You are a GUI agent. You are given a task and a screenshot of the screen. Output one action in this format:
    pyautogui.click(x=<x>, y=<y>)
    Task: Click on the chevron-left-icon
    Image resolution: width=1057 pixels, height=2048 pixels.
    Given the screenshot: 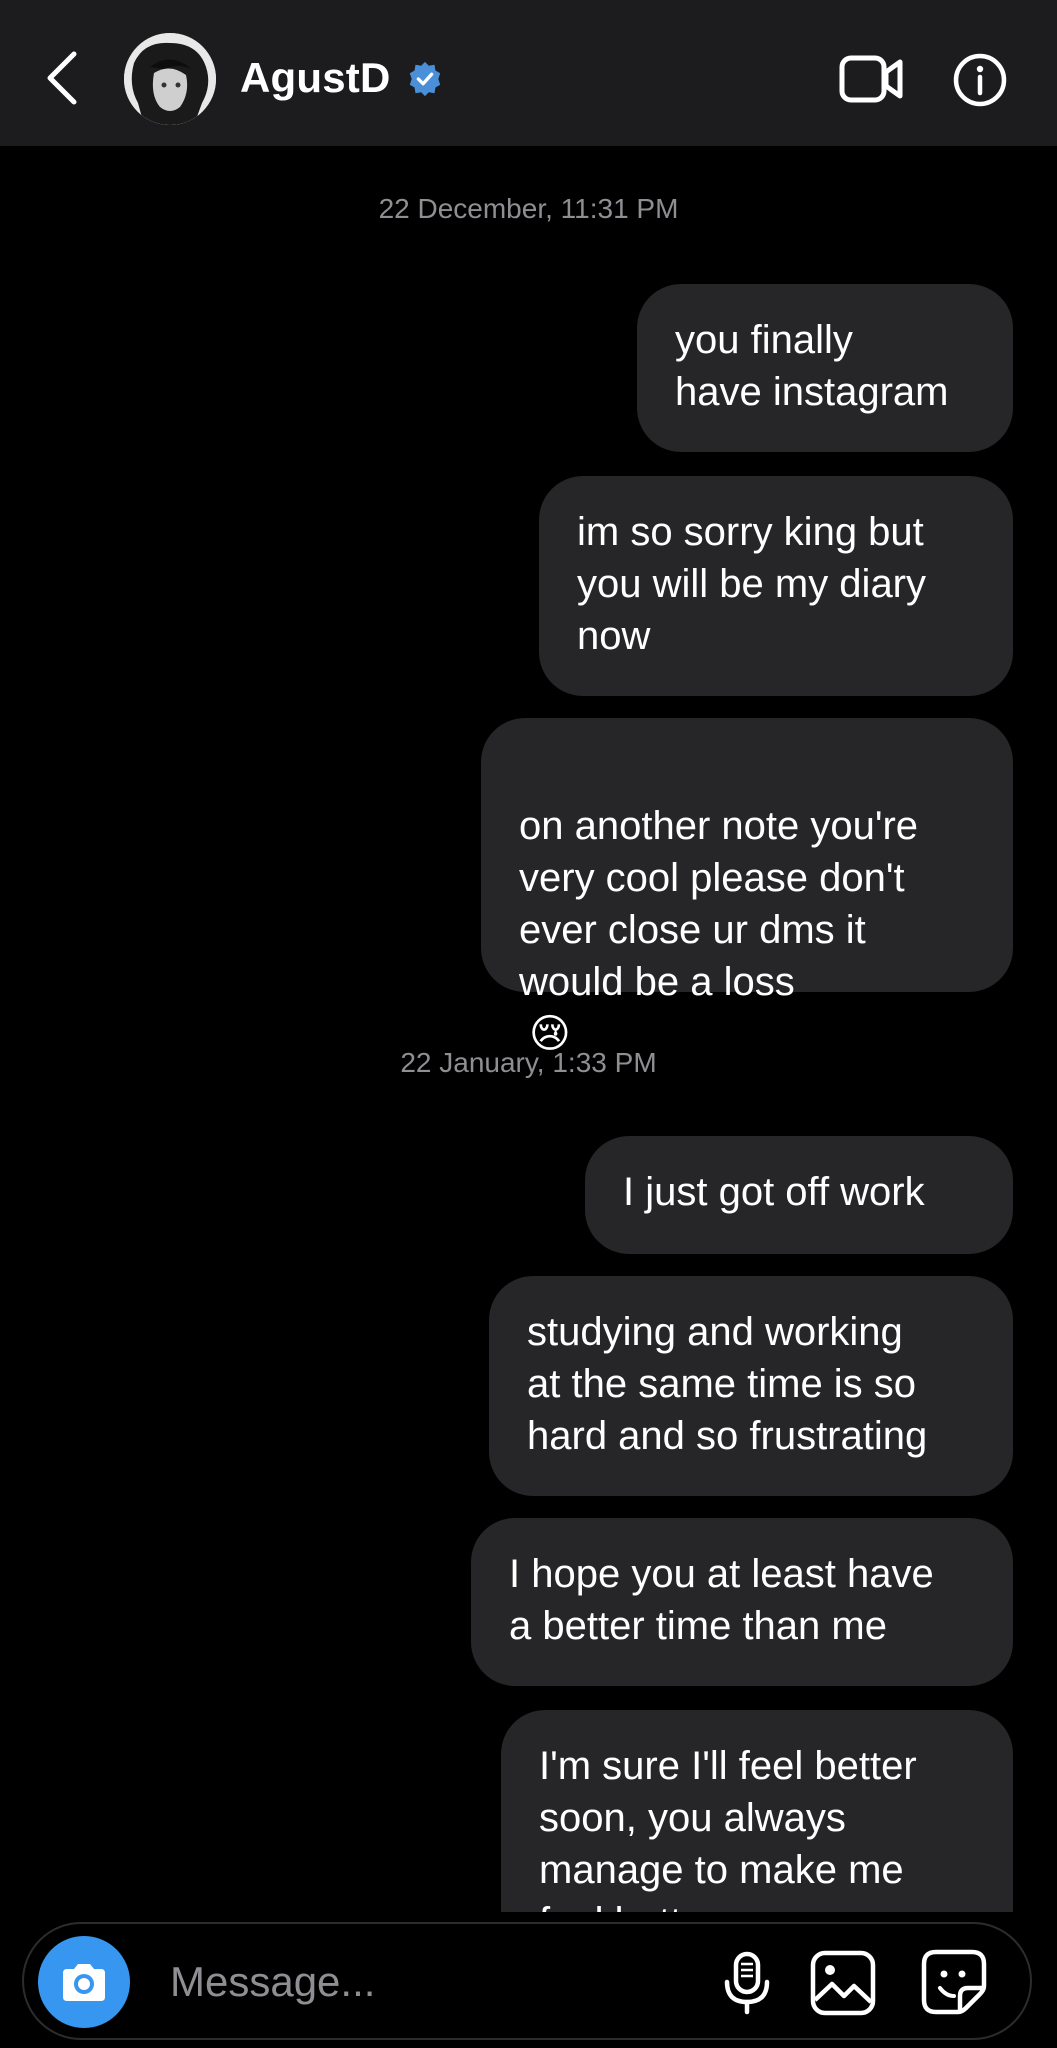 What is the action you would take?
    pyautogui.click(x=62, y=78)
    